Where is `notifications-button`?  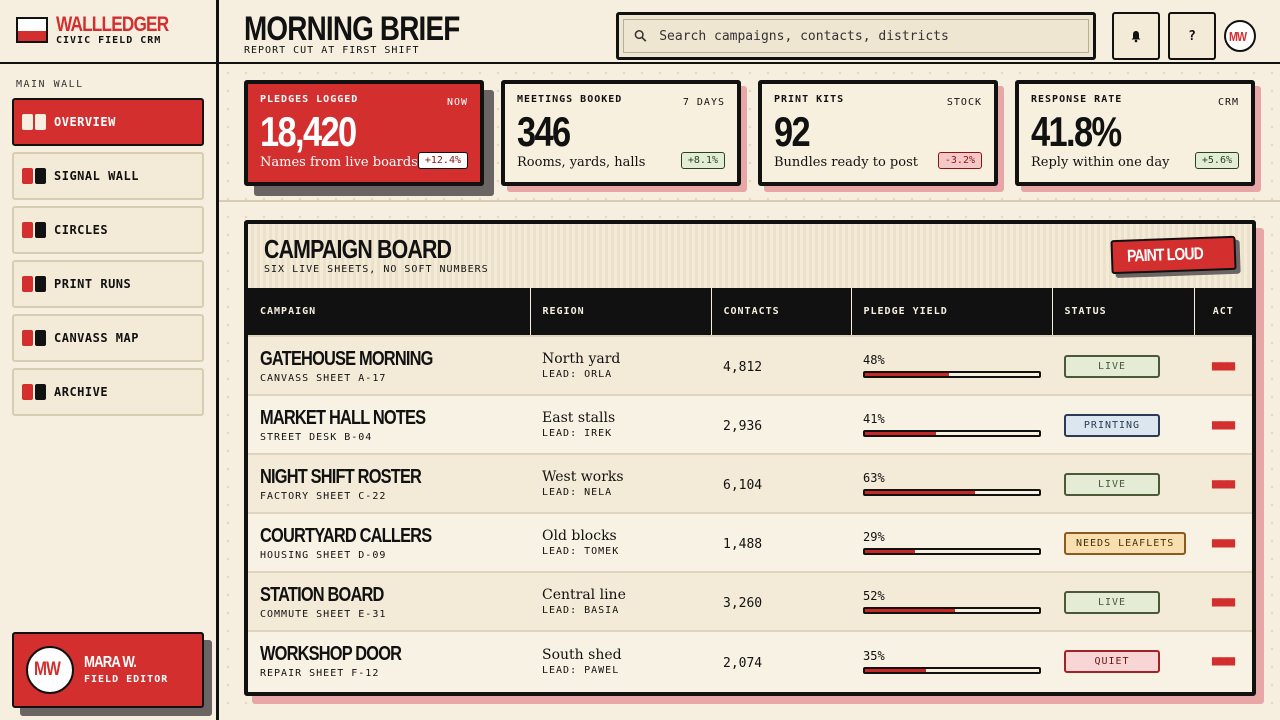 notifications-button is located at coordinates (1136, 36).